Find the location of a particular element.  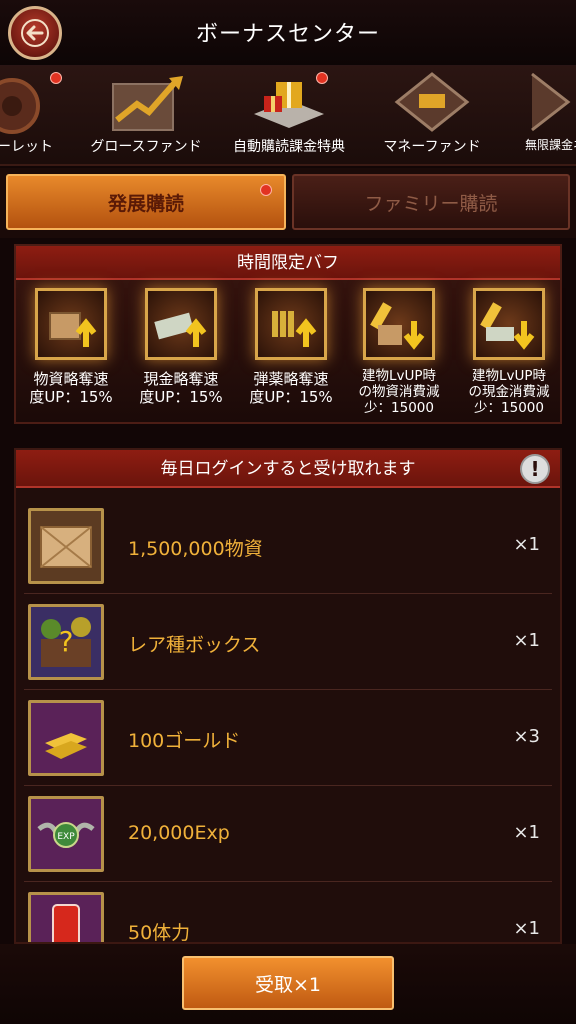

reward-name: レア種ボックス is located at coordinates (194, 645).